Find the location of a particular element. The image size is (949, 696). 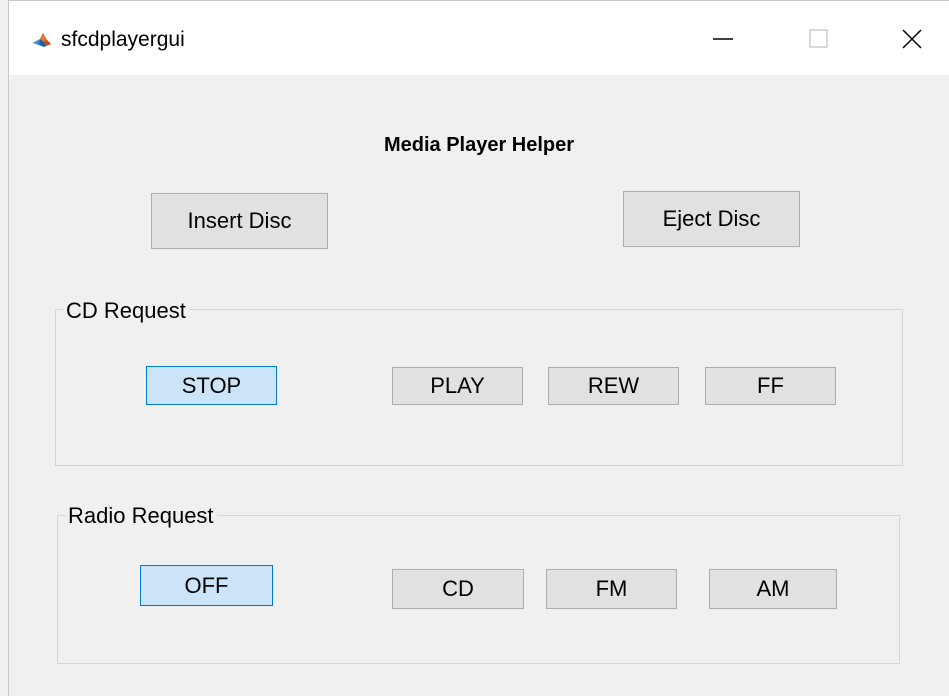

maximize-button is located at coordinates (819, 39).